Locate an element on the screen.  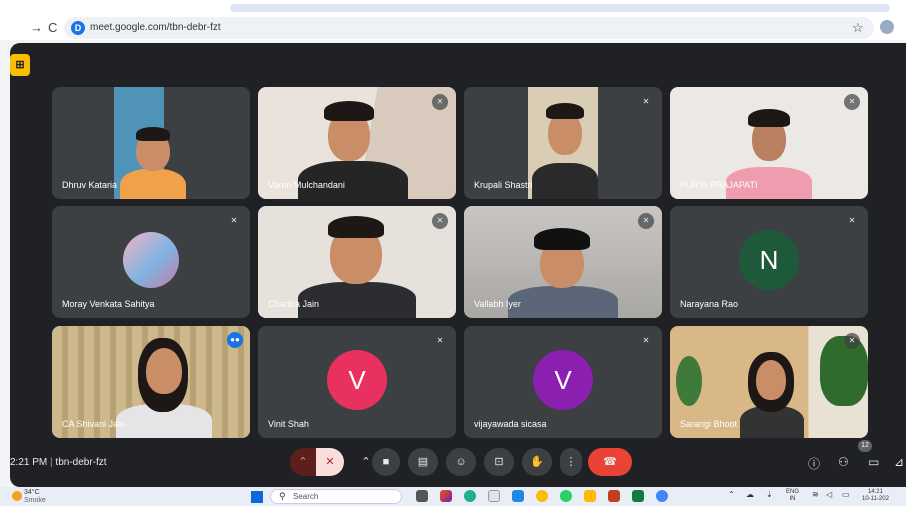
participant-name: Vinit Shah is located at coordinates (288, 424).